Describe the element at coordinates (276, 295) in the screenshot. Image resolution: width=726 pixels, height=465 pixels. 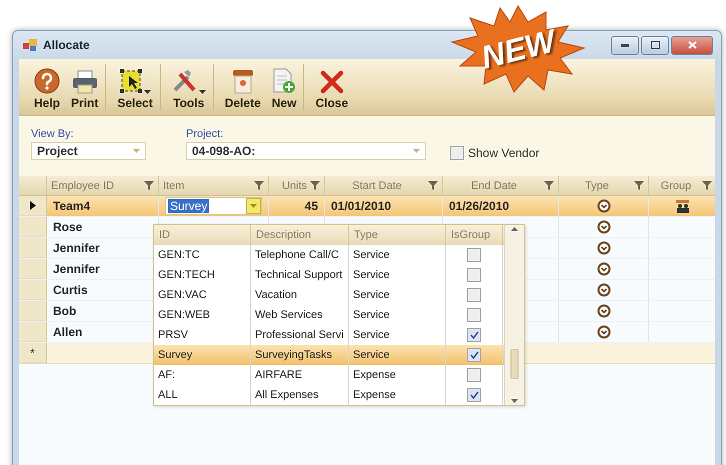
I see `table-cell: Vacation` at that location.